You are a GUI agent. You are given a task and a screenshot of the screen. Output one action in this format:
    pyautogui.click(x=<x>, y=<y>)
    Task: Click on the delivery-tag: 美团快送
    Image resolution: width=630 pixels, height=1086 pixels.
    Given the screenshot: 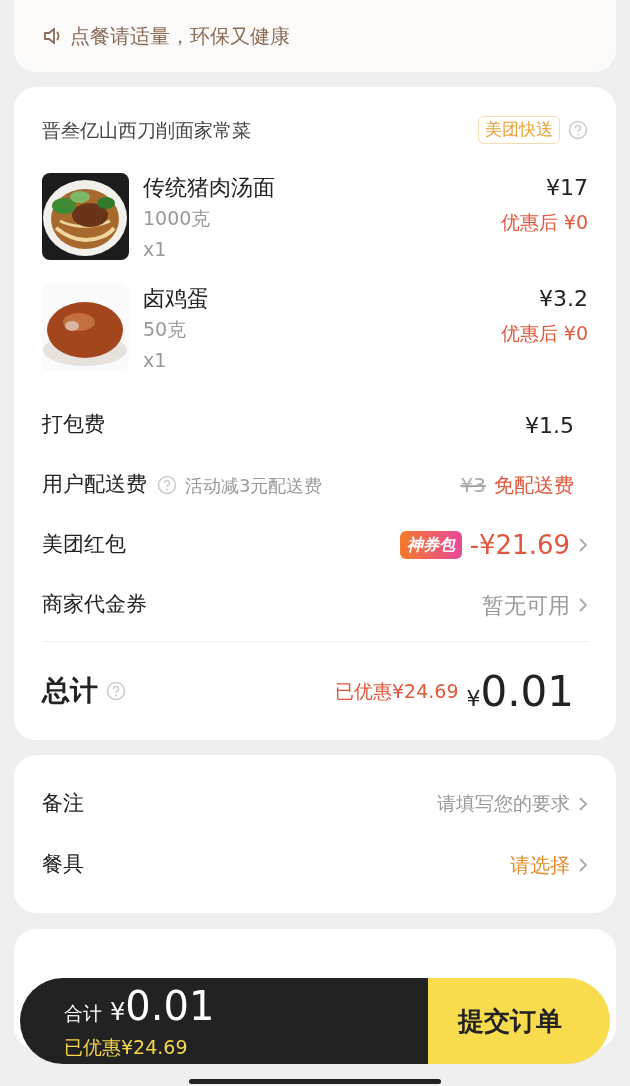 What is the action you would take?
    pyautogui.click(x=519, y=130)
    